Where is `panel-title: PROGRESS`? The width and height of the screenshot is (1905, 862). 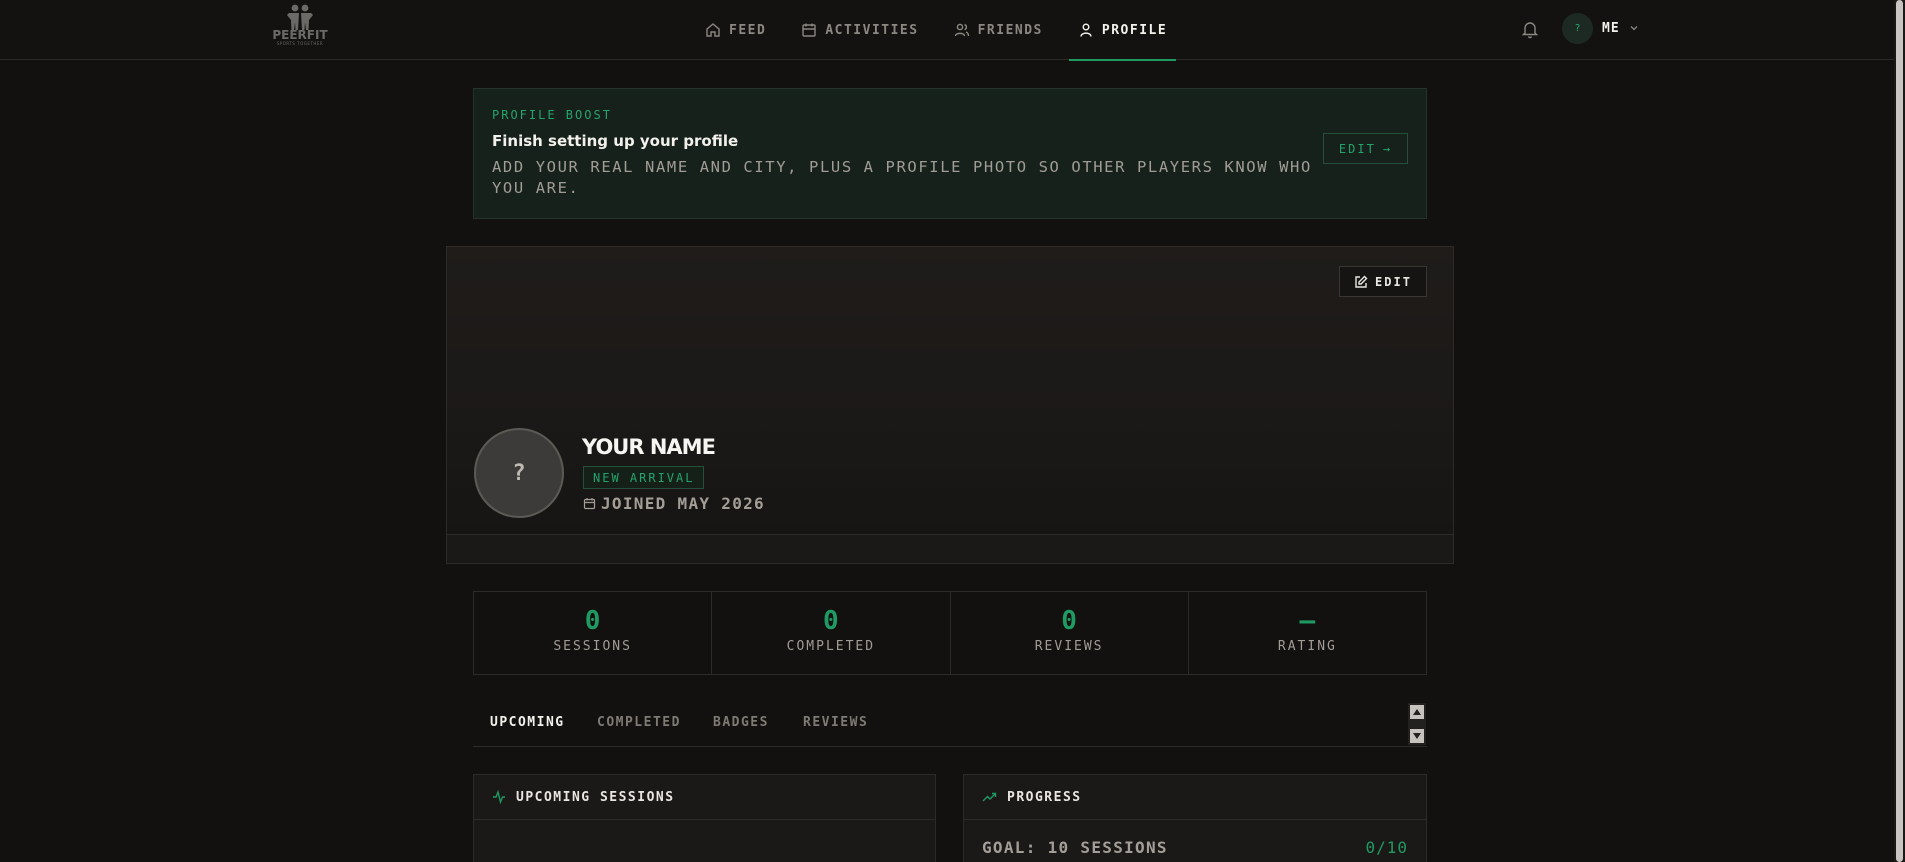
panel-title: PROGRESS is located at coordinates (1044, 797).